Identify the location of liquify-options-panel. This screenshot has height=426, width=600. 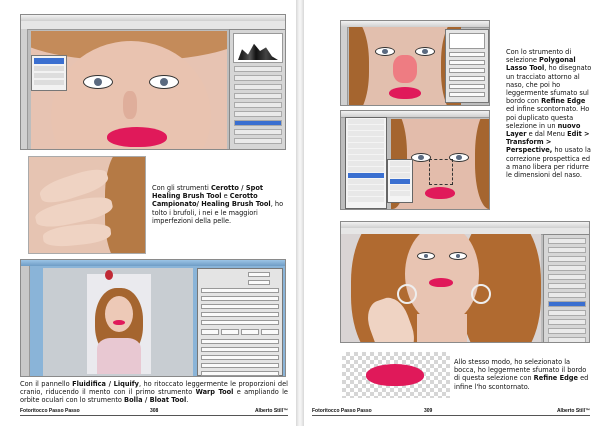
(240, 322).